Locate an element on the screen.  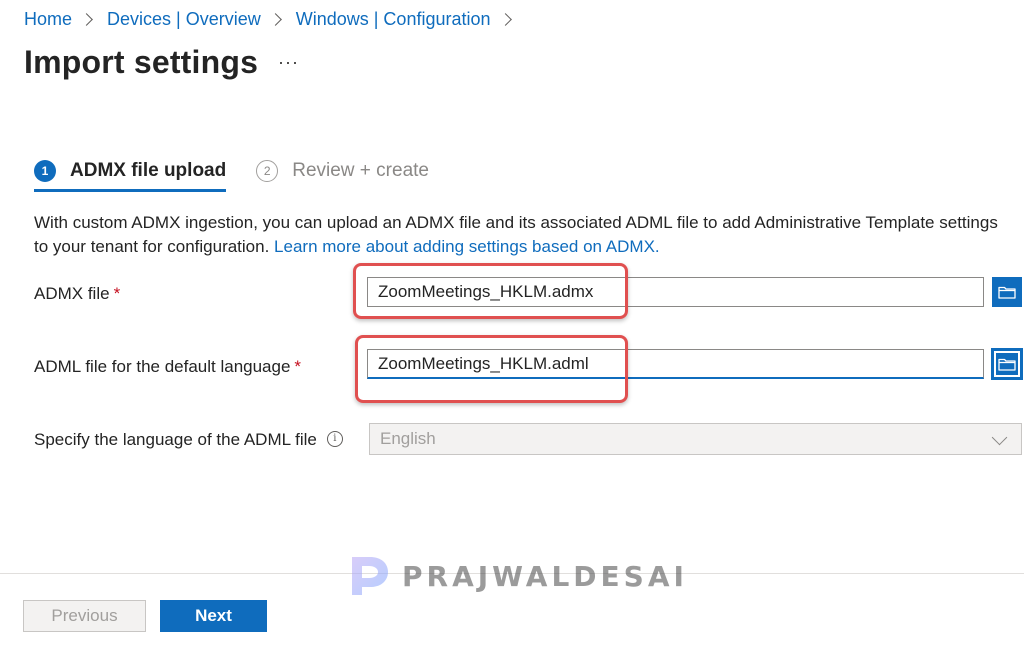
adml-file-label-text: ADML file for the default language is located at coordinates (162, 366).